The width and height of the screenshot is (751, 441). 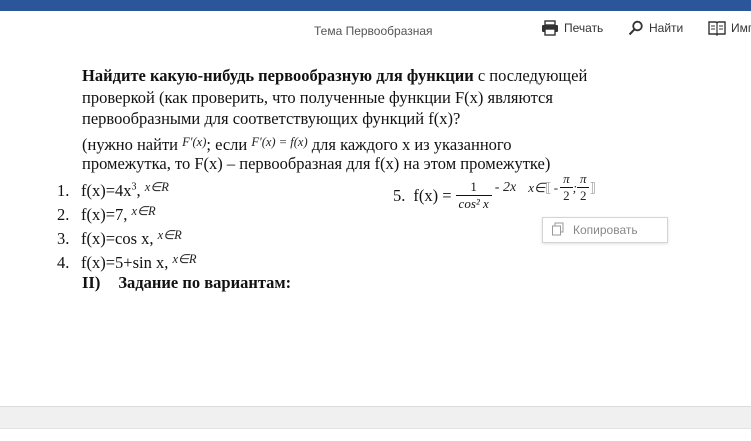 What do you see at coordinates (584, 28) in the screenshot?
I see `print-label: Печать` at bounding box center [584, 28].